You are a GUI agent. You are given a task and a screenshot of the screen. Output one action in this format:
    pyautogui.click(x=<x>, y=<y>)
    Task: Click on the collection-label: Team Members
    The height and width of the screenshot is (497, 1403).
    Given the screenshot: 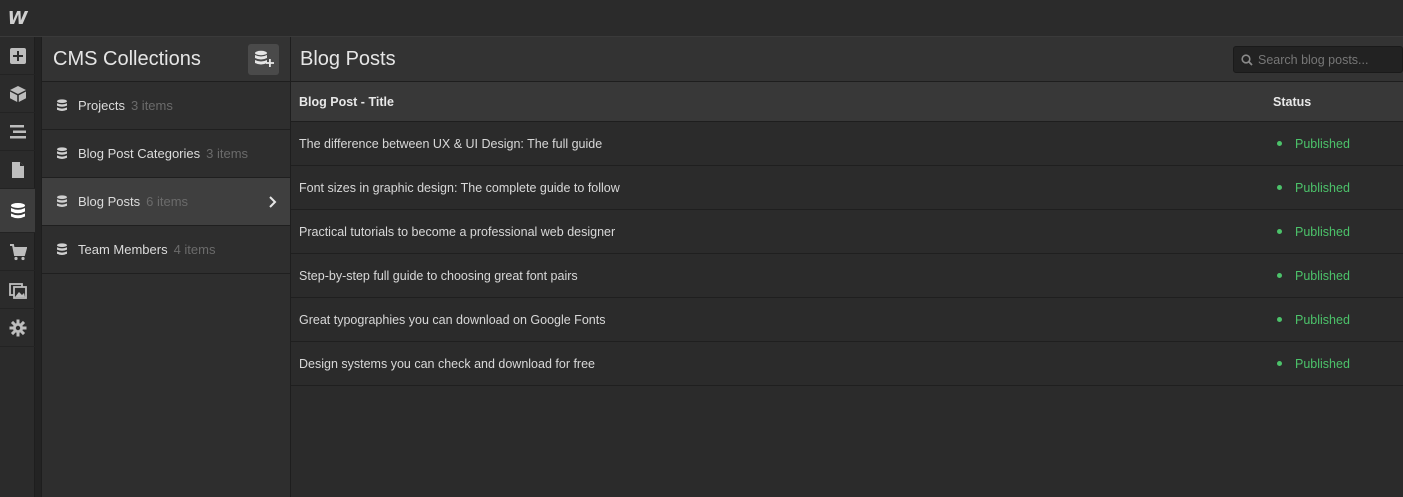 What is the action you would take?
    pyautogui.click(x=123, y=249)
    